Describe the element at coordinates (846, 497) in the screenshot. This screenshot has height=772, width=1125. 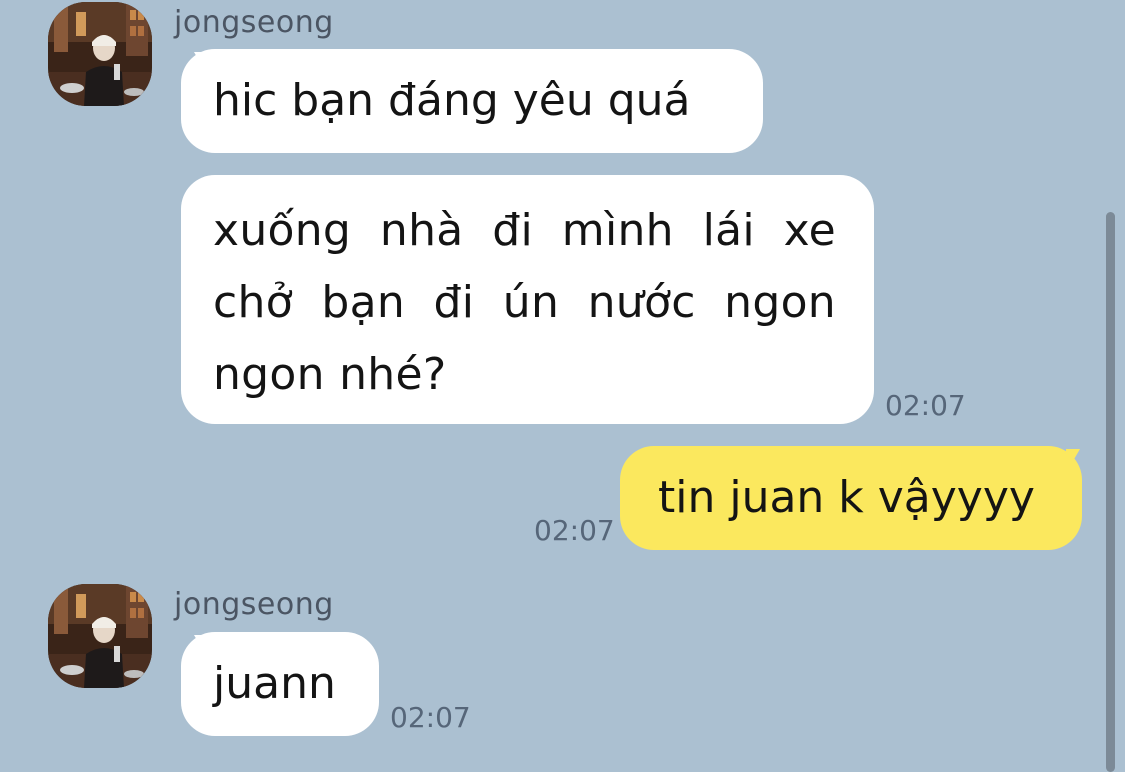
I see `message-text: tin juan k vậyyyy` at that location.